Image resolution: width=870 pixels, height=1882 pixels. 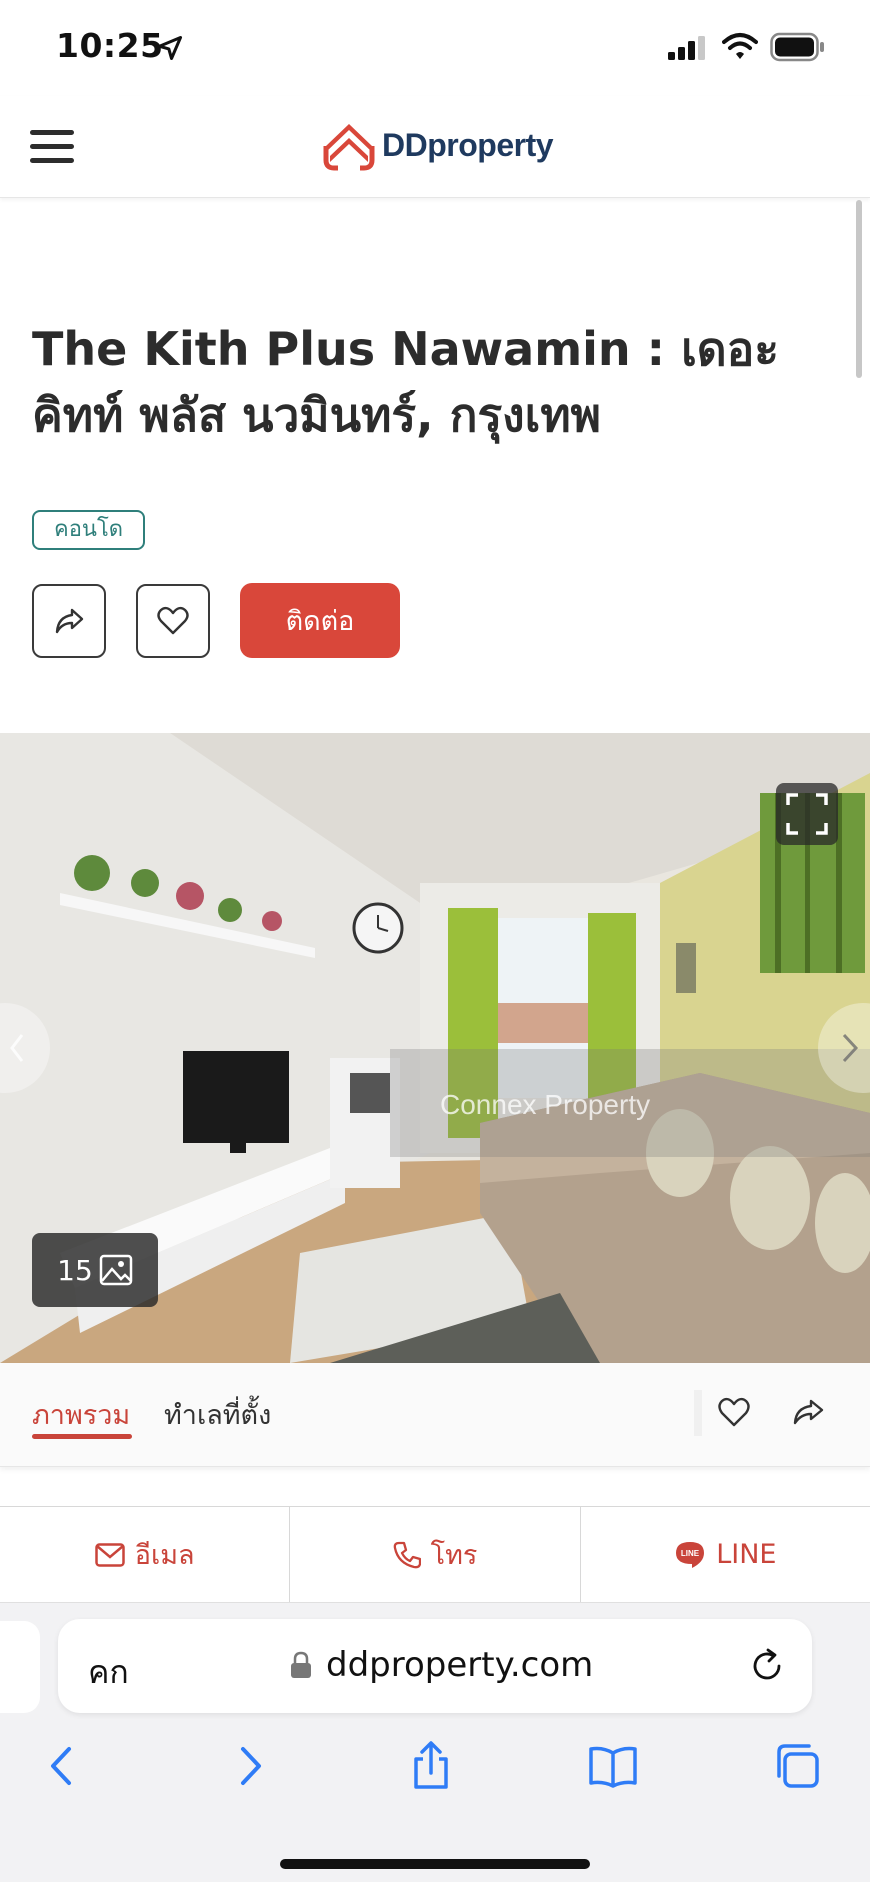 What do you see at coordinates (75, 1270) in the screenshot?
I see `photo-count: 15` at bounding box center [75, 1270].